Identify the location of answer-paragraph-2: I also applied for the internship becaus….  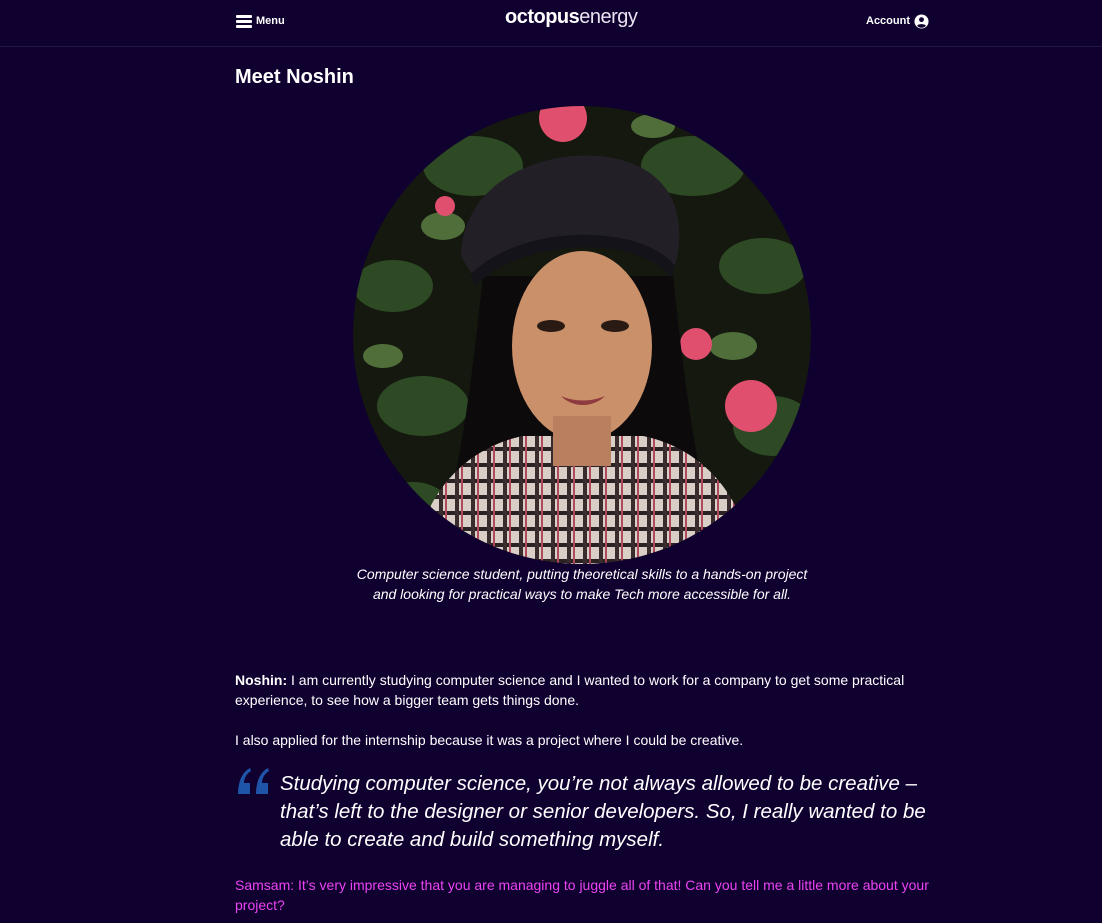
(489, 740).